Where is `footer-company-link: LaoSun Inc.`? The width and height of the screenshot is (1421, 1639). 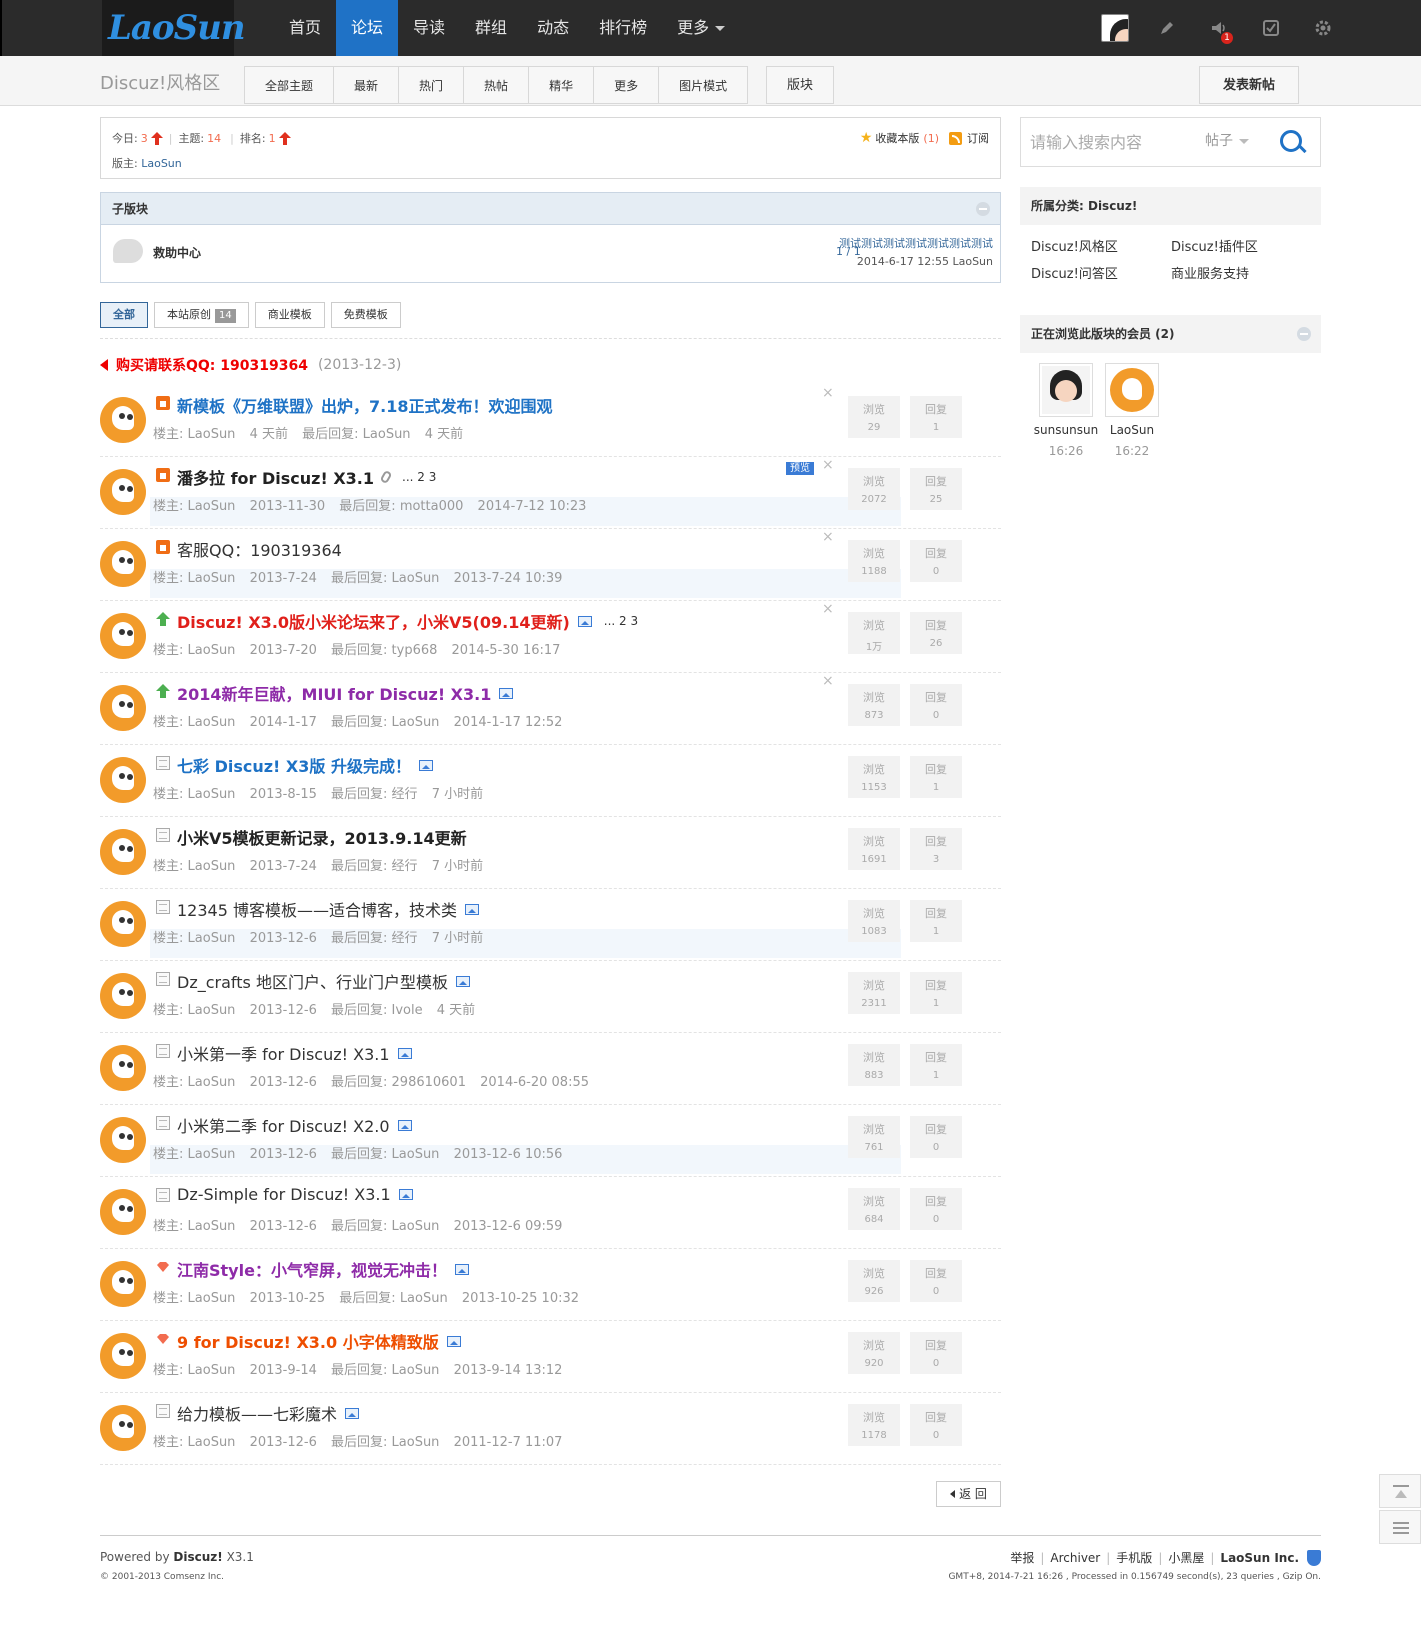
footer-company-link: LaoSun Inc. is located at coordinates (1259, 1558).